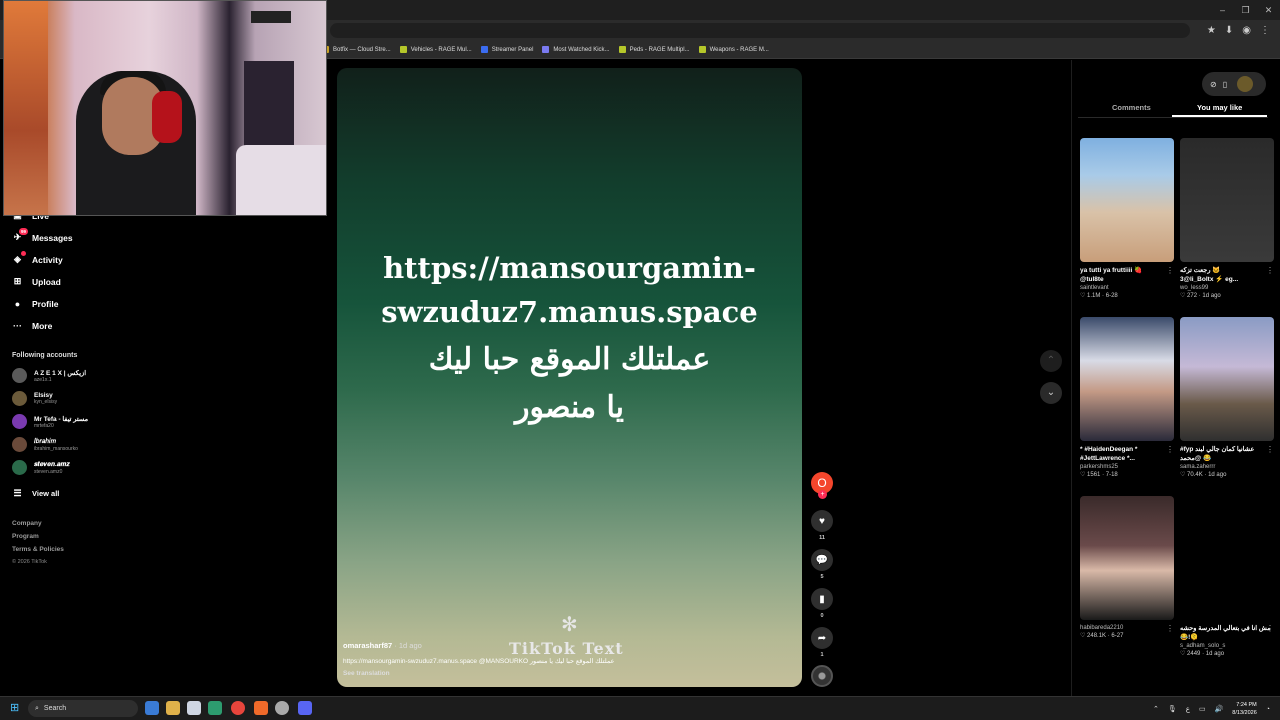 Image resolution: width=1280 pixels, height=720 pixels. What do you see at coordinates (194, 708) in the screenshot?
I see `snipping-icon` at bounding box center [194, 708].